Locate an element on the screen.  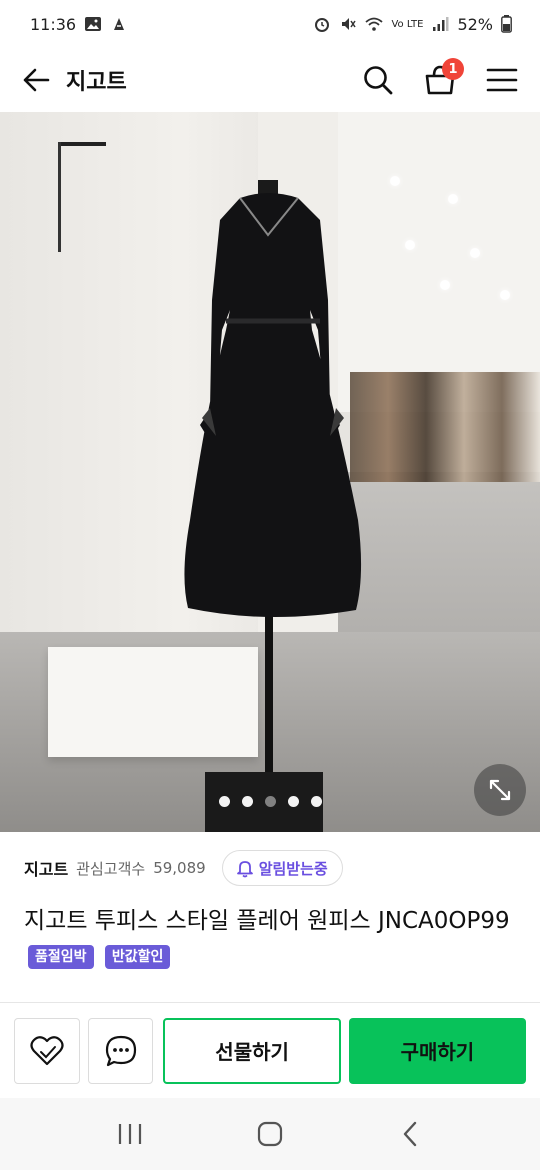
store-info-row: 지고트 관심고객수 59,089 알림받는중 is located at coordinates (270, 868).